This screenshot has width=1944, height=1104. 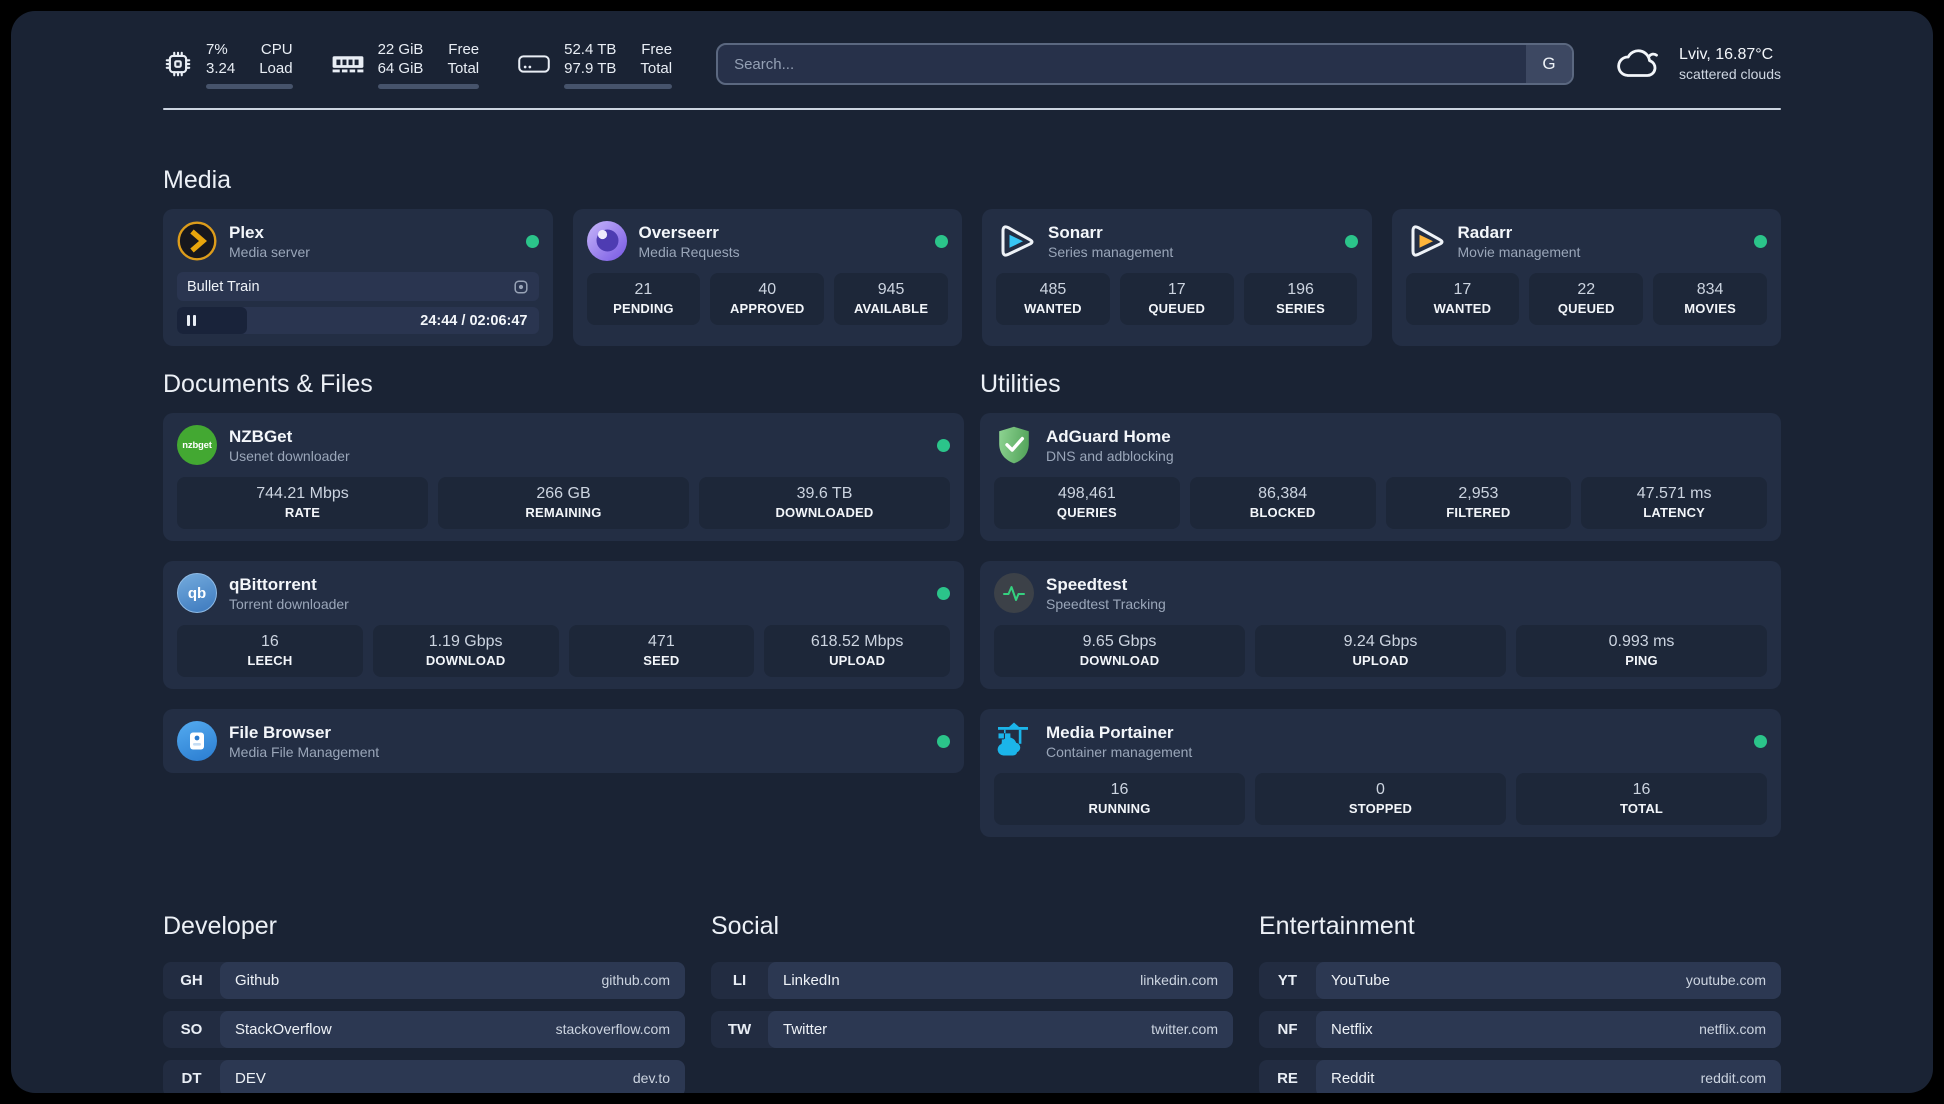 What do you see at coordinates (428, 86) in the screenshot?
I see `memory-progress-bar` at bounding box center [428, 86].